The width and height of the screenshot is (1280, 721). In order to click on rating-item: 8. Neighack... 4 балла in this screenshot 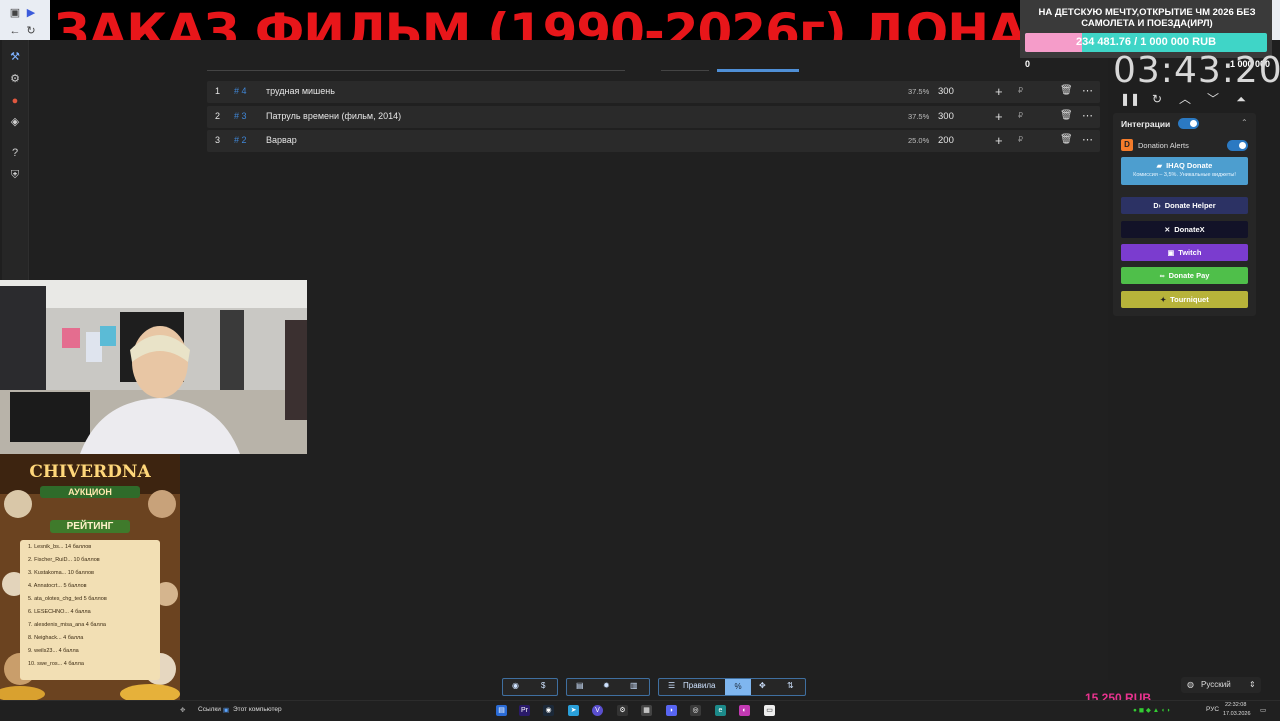, I will do `click(56, 638)`.